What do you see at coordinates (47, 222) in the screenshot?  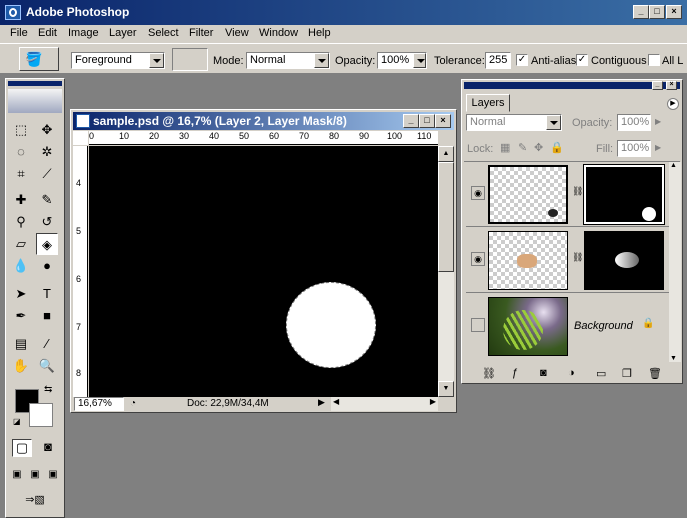 I see `history-brush-tool-icon: ↺` at bounding box center [47, 222].